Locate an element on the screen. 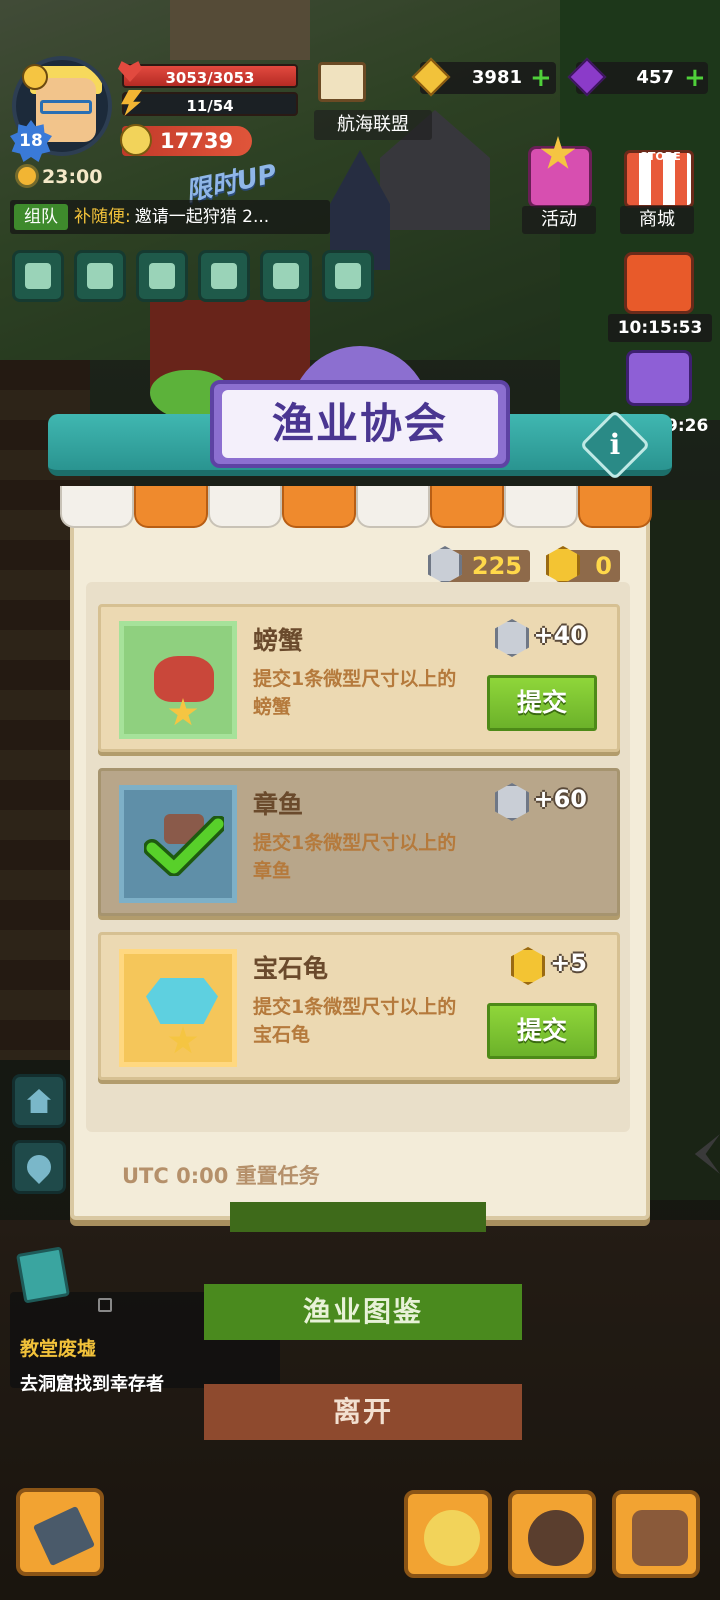  location-pin-icon is located at coordinates (39, 1167).